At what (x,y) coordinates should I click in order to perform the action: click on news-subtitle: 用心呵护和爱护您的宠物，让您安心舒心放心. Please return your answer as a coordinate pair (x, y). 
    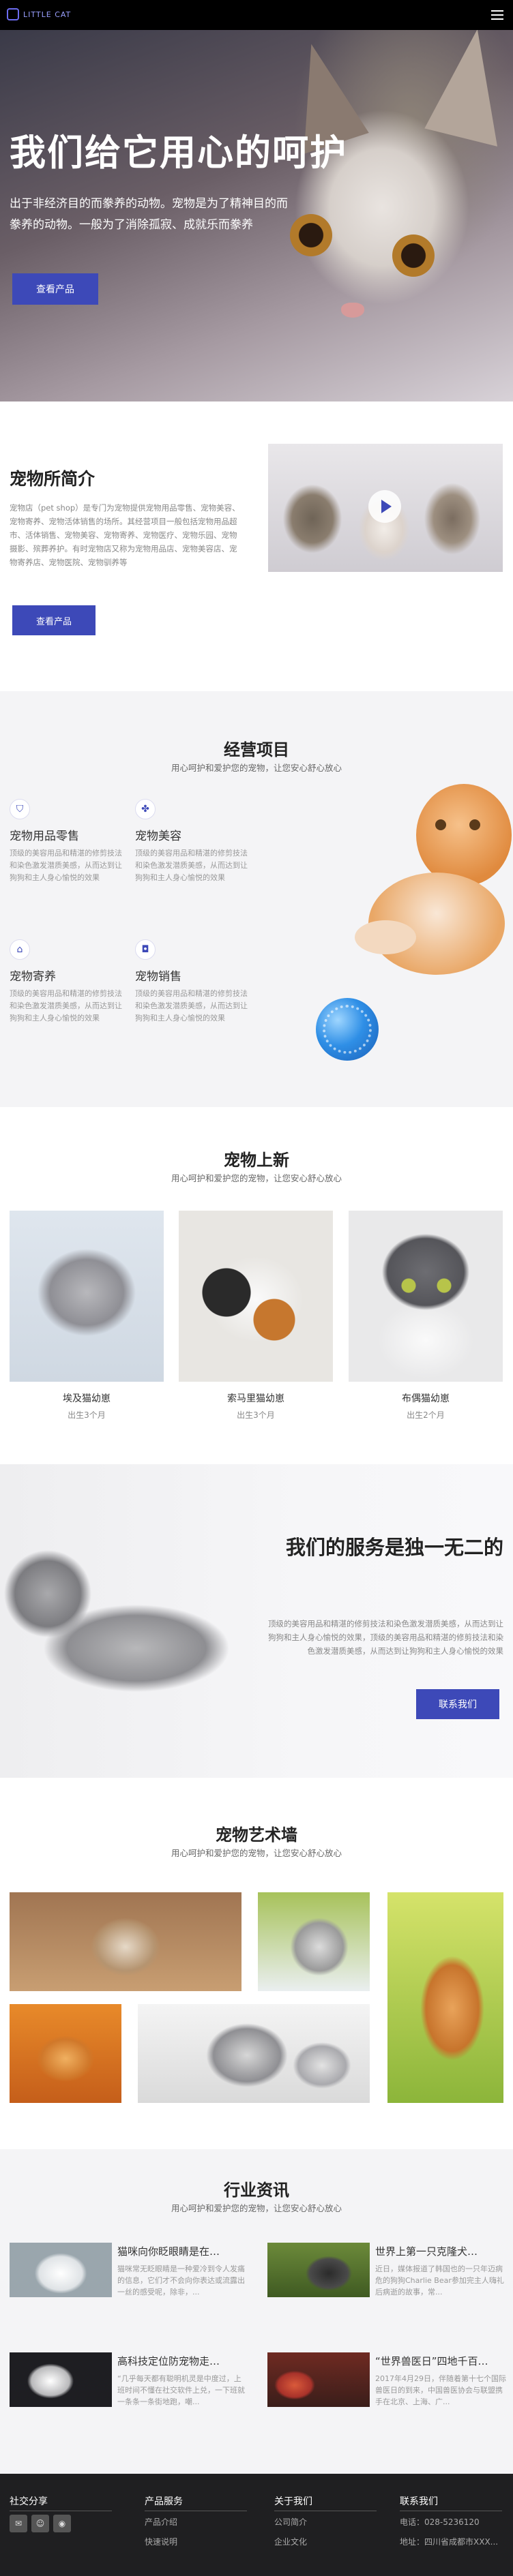
    Looking at the image, I should click on (256, 2208).